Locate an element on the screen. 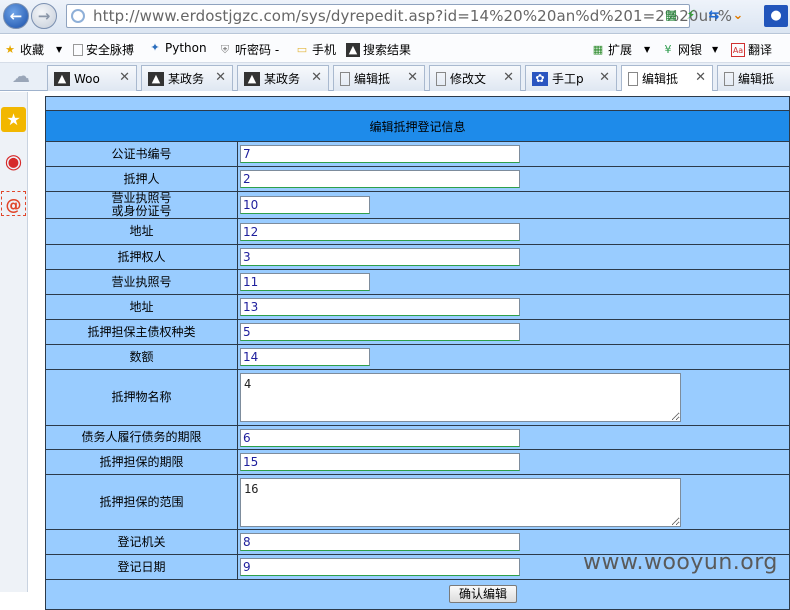 The width and height of the screenshot is (790, 610). tab-label: Woo is located at coordinates (87, 78).